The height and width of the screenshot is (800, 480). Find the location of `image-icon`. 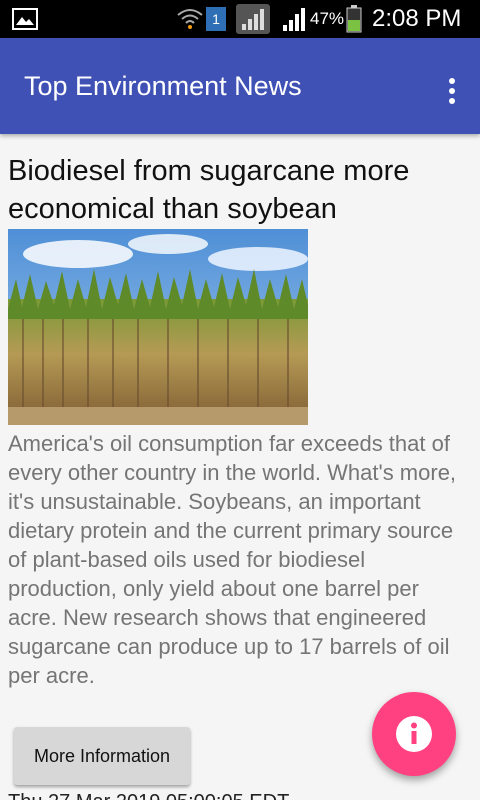

image-icon is located at coordinates (25, 19).